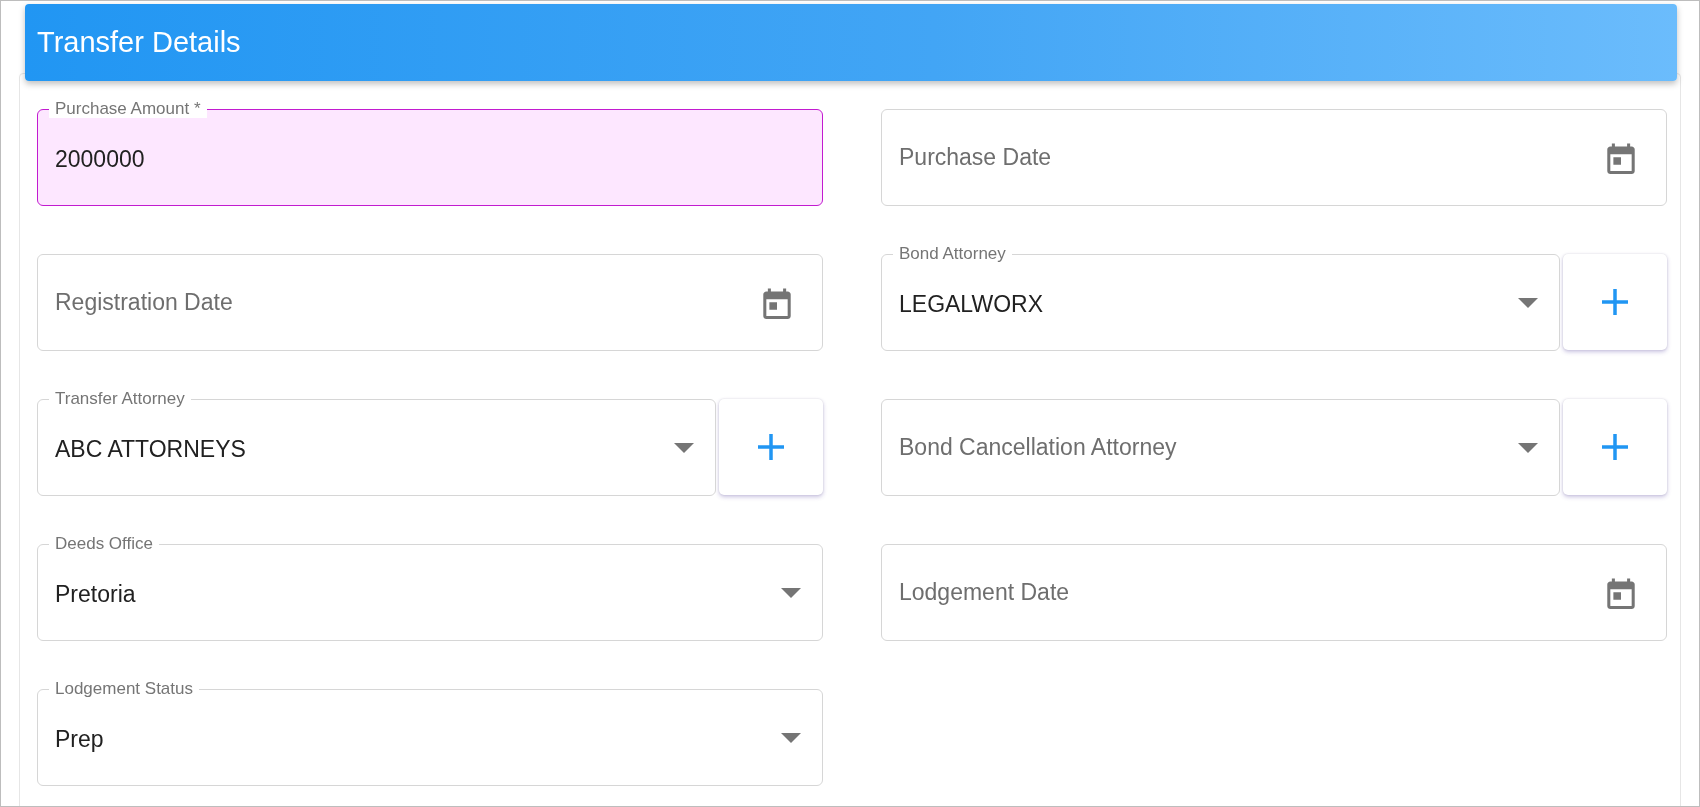 This screenshot has height=807, width=1700. What do you see at coordinates (1220, 443) in the screenshot?
I see `select-field: Bond Cancellation Attorney` at bounding box center [1220, 443].